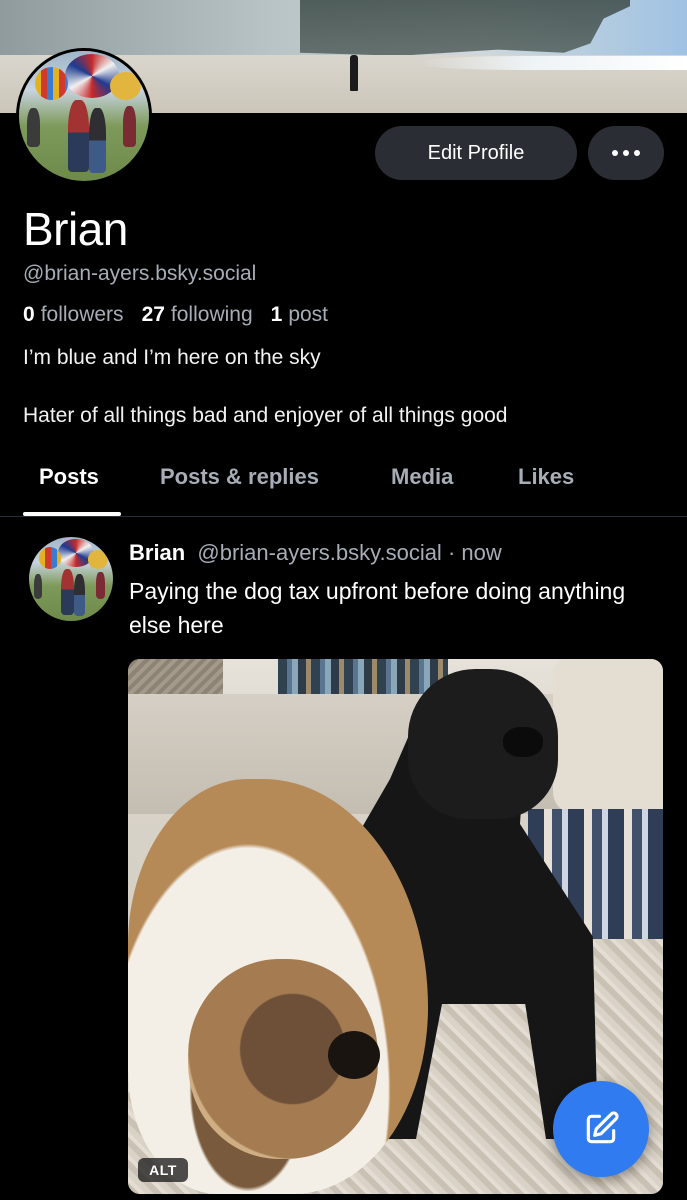 Image resolution: width=687 pixels, height=1200 pixels. Describe the element at coordinates (343, 484) in the screenshot. I see `profile-tabs: Posts Posts & replies Media Likes` at that location.